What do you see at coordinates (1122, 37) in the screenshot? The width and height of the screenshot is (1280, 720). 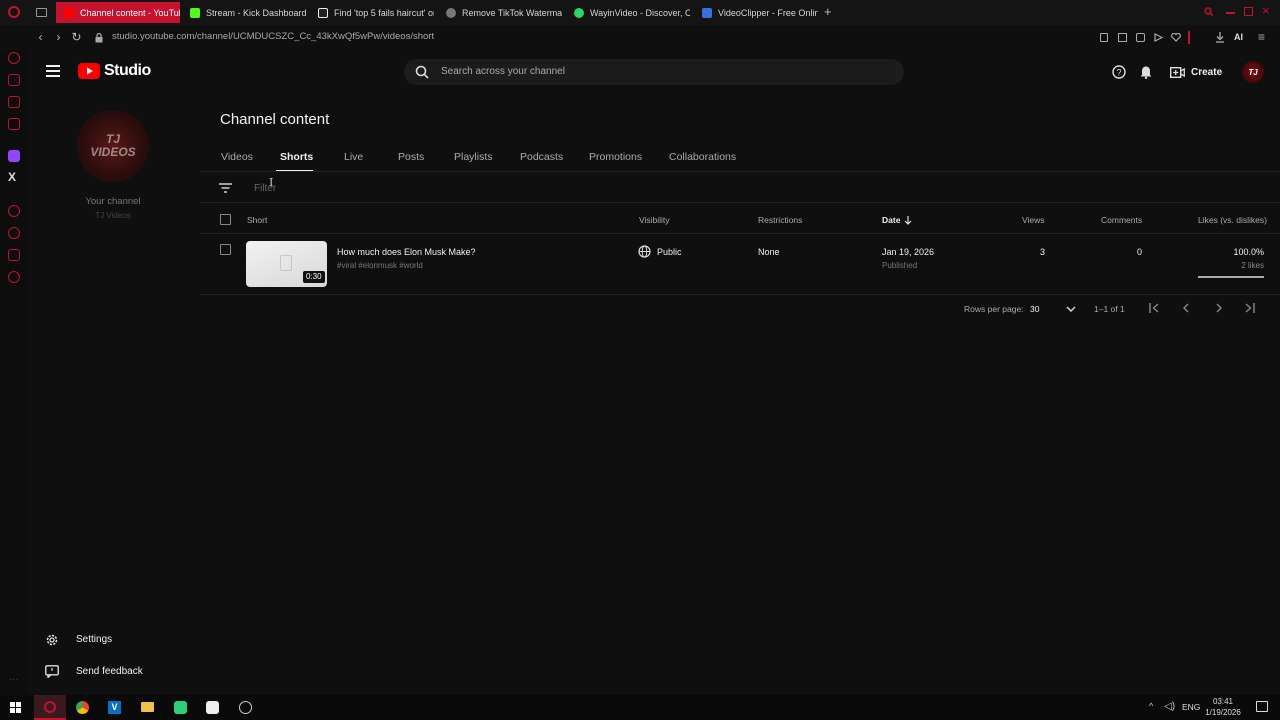 I see `camera-icon` at bounding box center [1122, 37].